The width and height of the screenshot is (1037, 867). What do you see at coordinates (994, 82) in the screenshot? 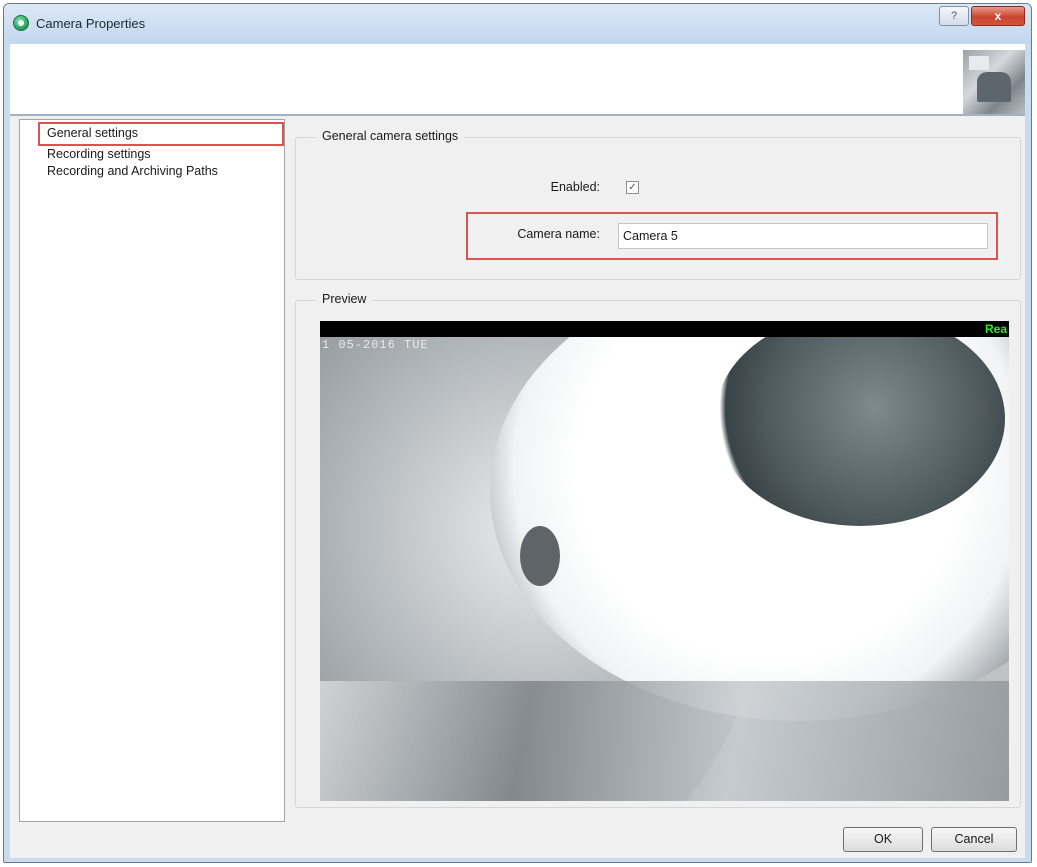
I see `camera-thumbnail` at bounding box center [994, 82].